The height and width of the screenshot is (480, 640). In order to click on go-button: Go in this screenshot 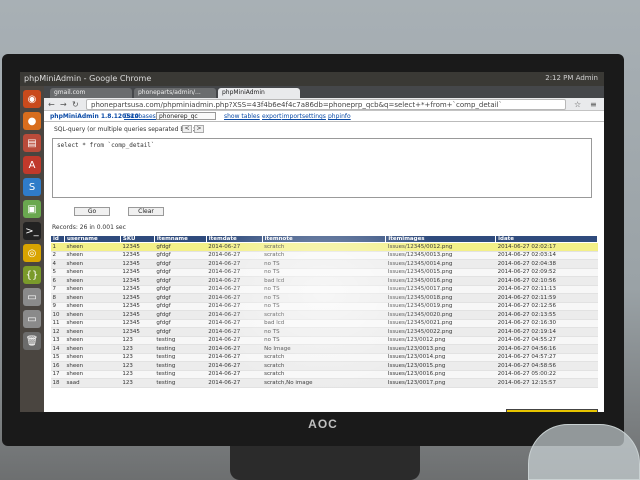, I will do `click(92, 211)`.